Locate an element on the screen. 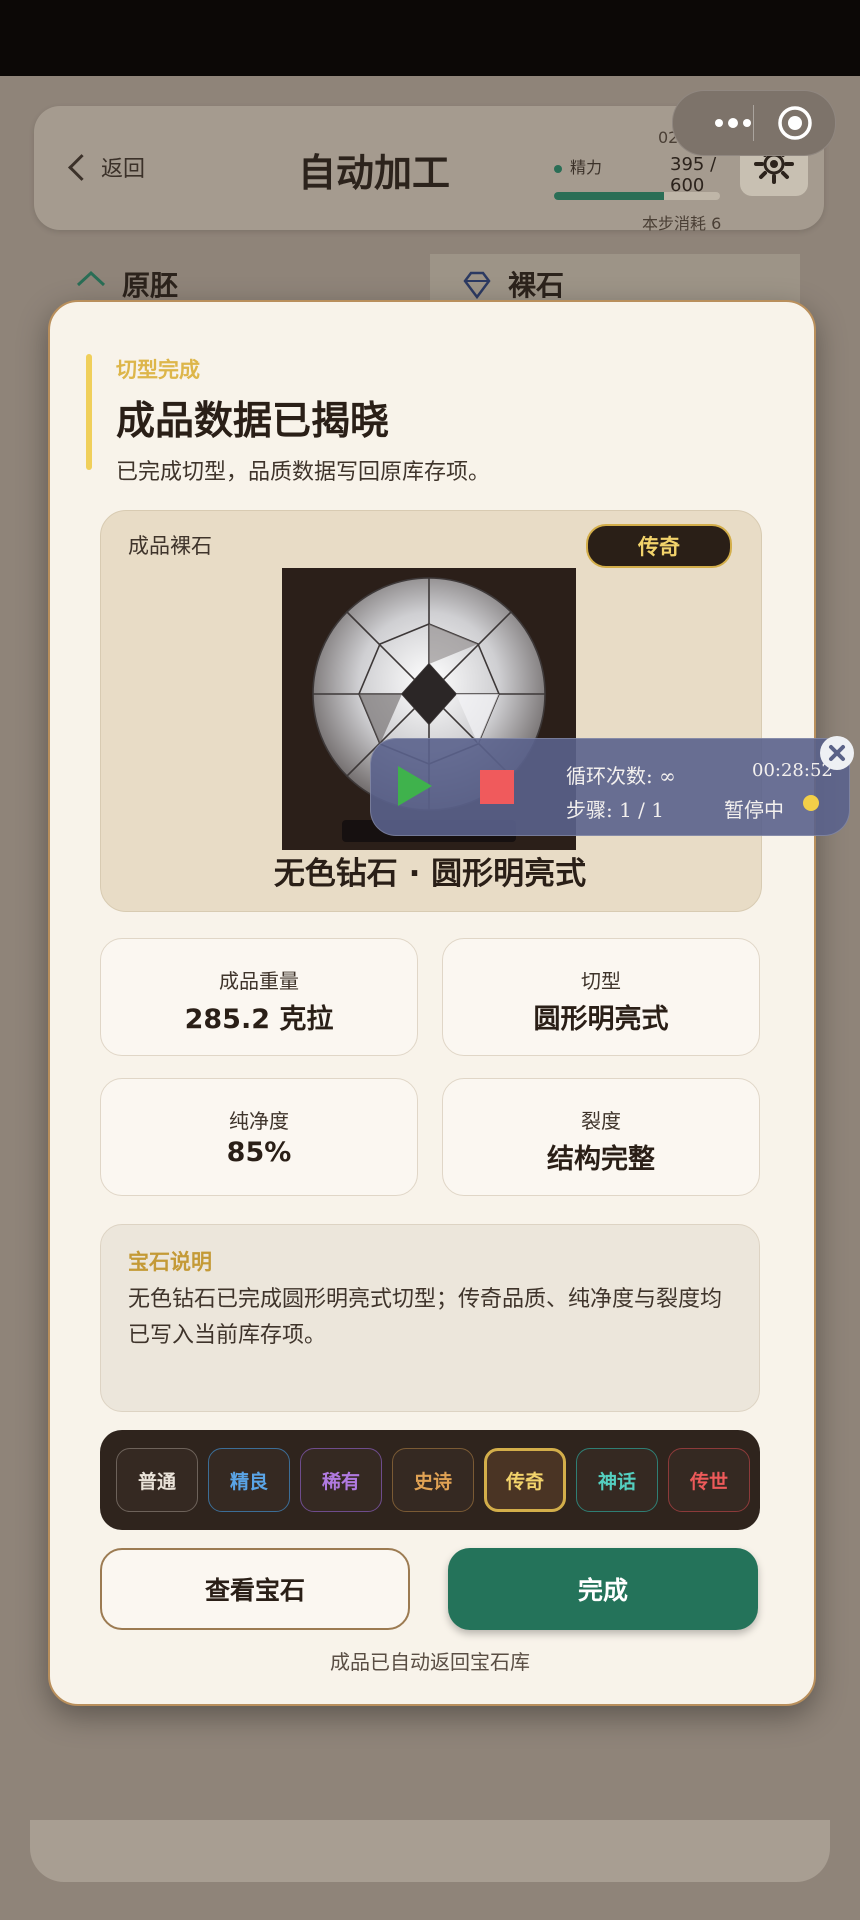  modal-title: 成品数据已揭晓 is located at coordinates (253, 421).